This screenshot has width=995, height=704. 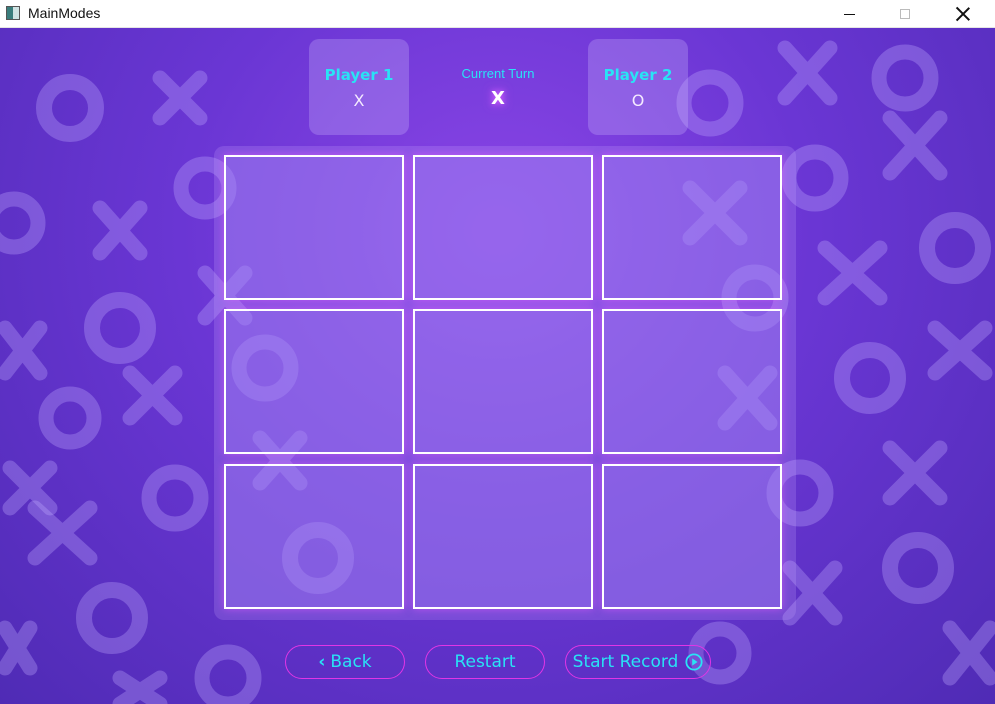 I want to click on player2-name: Player 2, so click(x=638, y=75).